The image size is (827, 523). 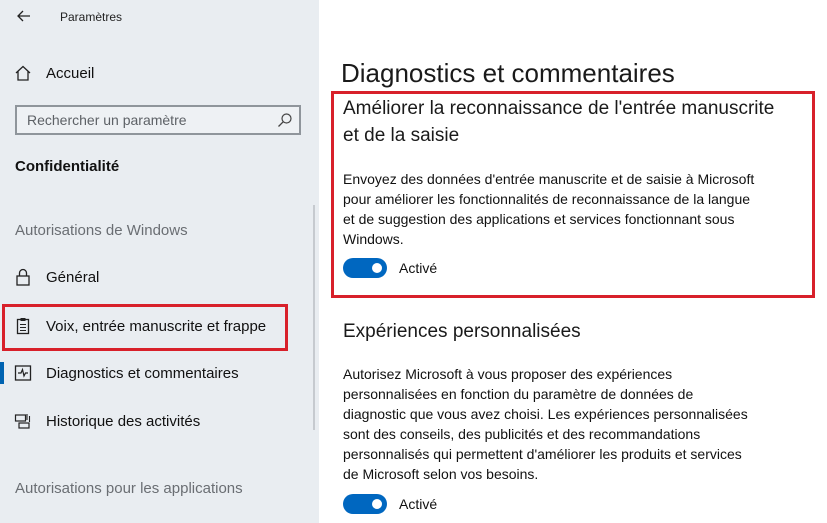 I want to click on sidebar-item-label: Général, so click(x=73, y=277).